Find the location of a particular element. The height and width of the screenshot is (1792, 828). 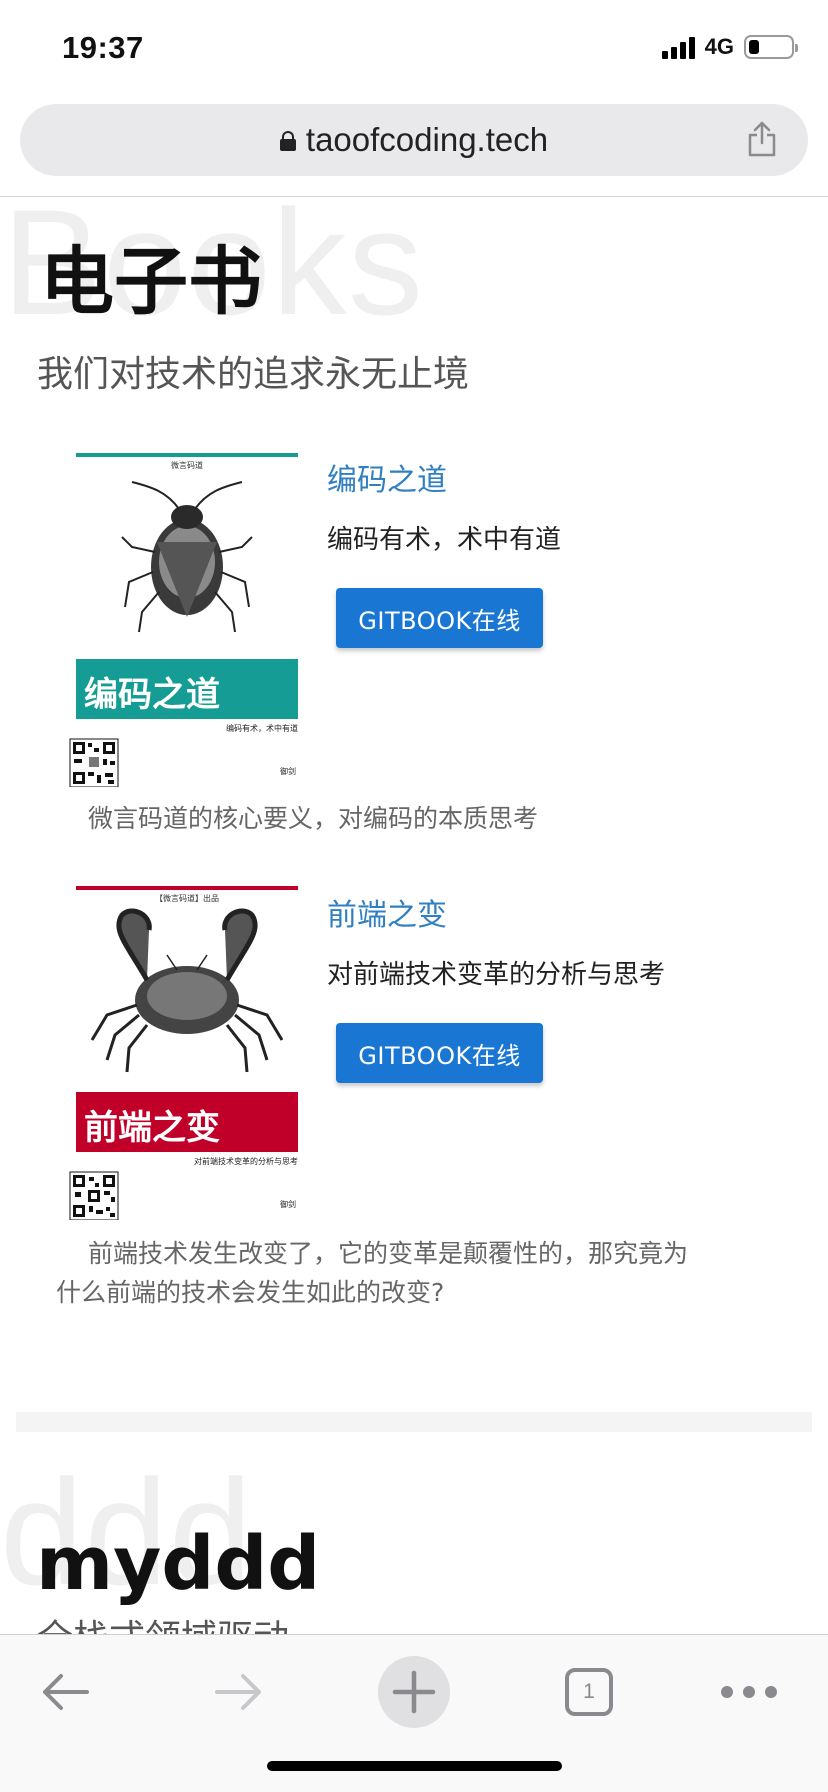

more-icon is located at coordinates (749, 1692).